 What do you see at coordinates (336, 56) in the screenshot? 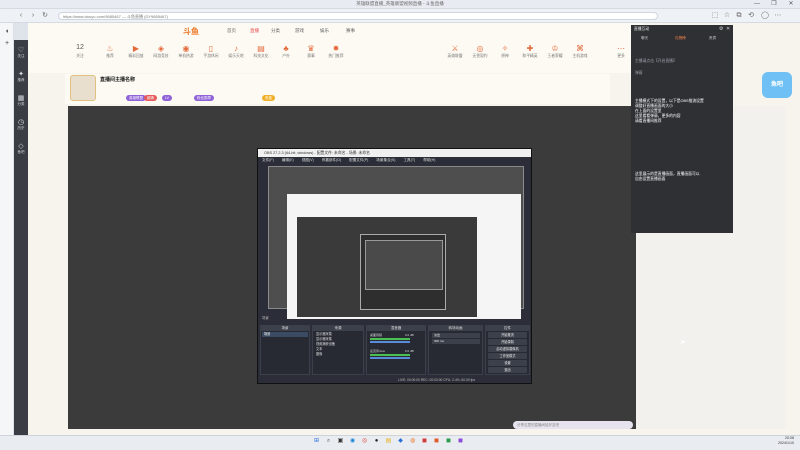
I see `category-label: 热门推荐` at bounding box center [336, 56].